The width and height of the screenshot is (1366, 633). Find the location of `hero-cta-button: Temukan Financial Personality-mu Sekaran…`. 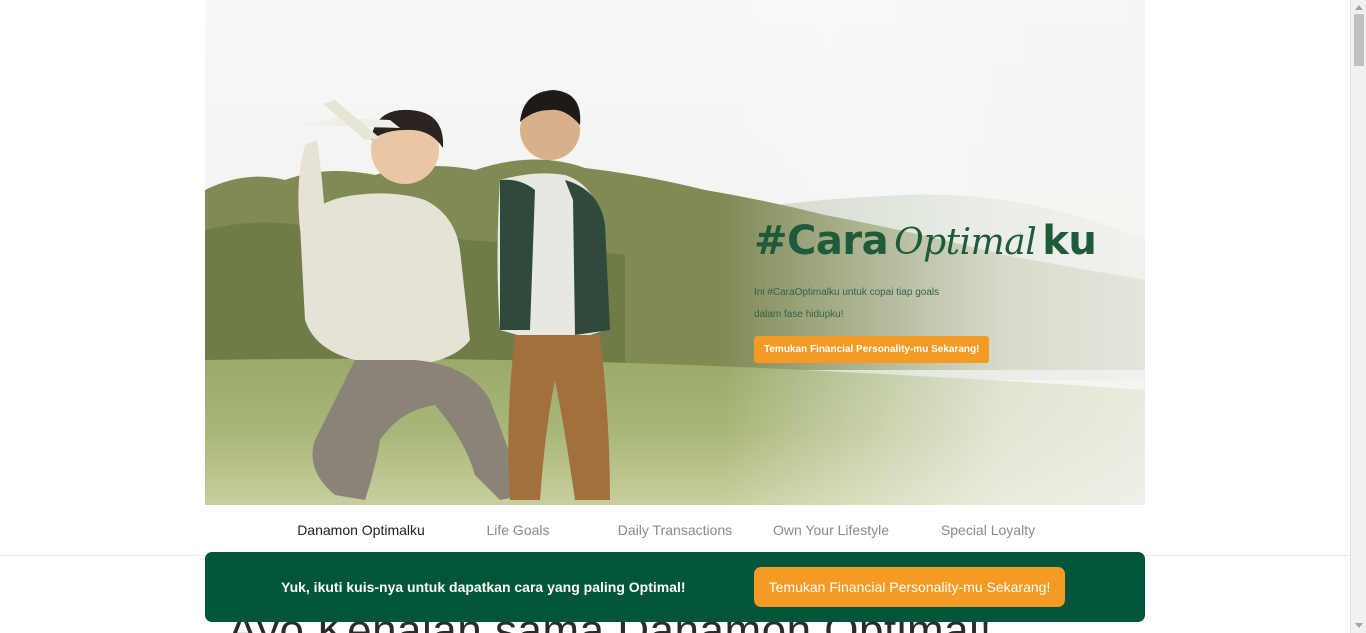

hero-cta-button: Temukan Financial Personality-mu Sekaran… is located at coordinates (872, 349).